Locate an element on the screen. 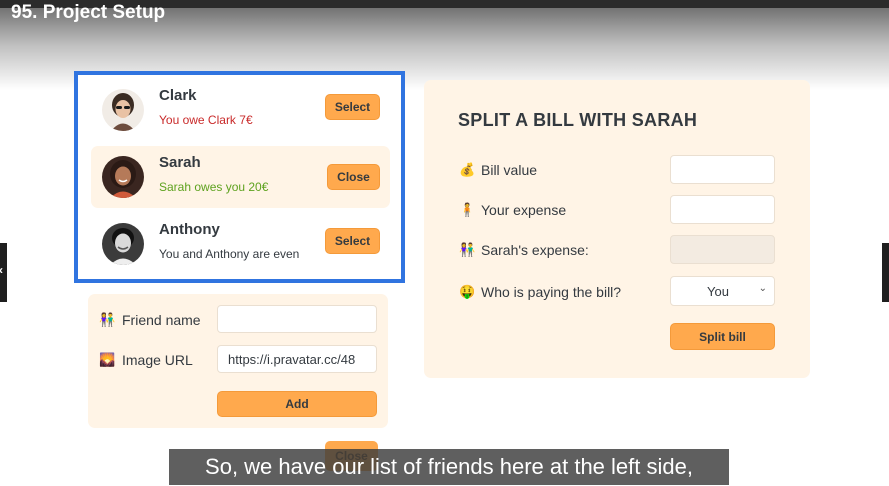  avatar-clark is located at coordinates (123, 110).